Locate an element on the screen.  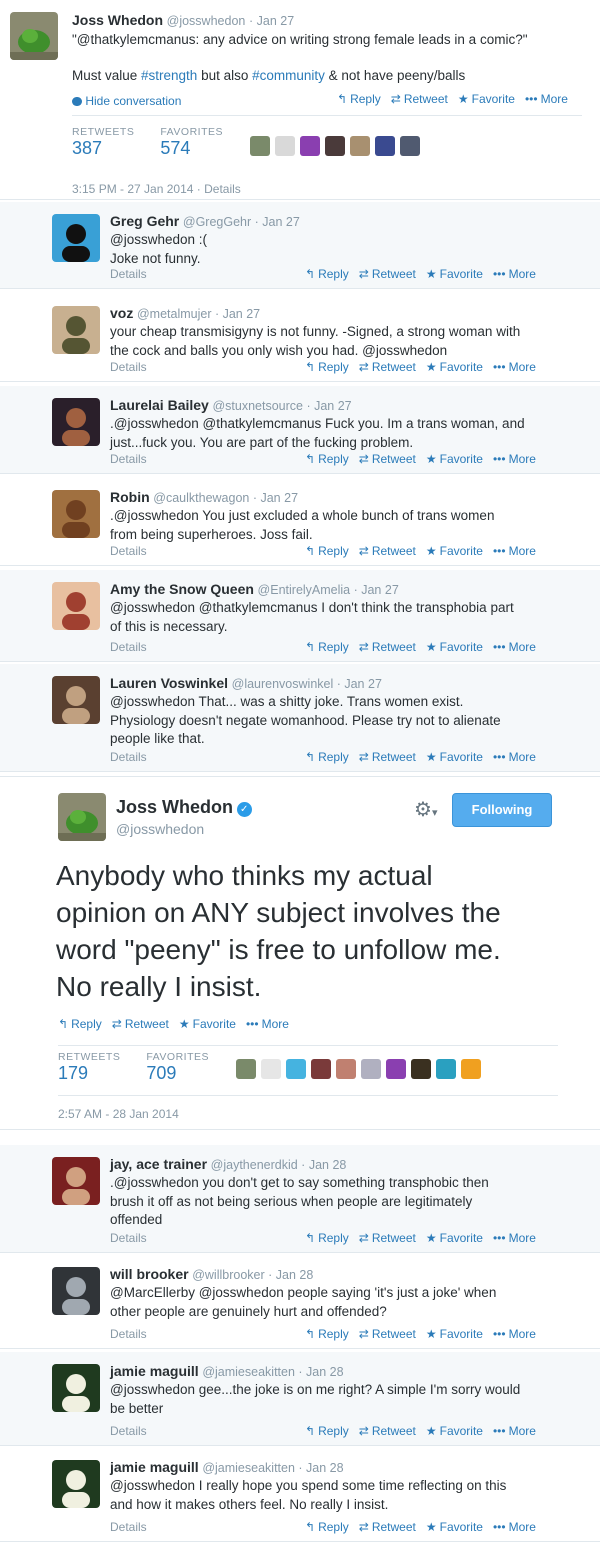
author-name: voz is located at coordinates (121, 313).